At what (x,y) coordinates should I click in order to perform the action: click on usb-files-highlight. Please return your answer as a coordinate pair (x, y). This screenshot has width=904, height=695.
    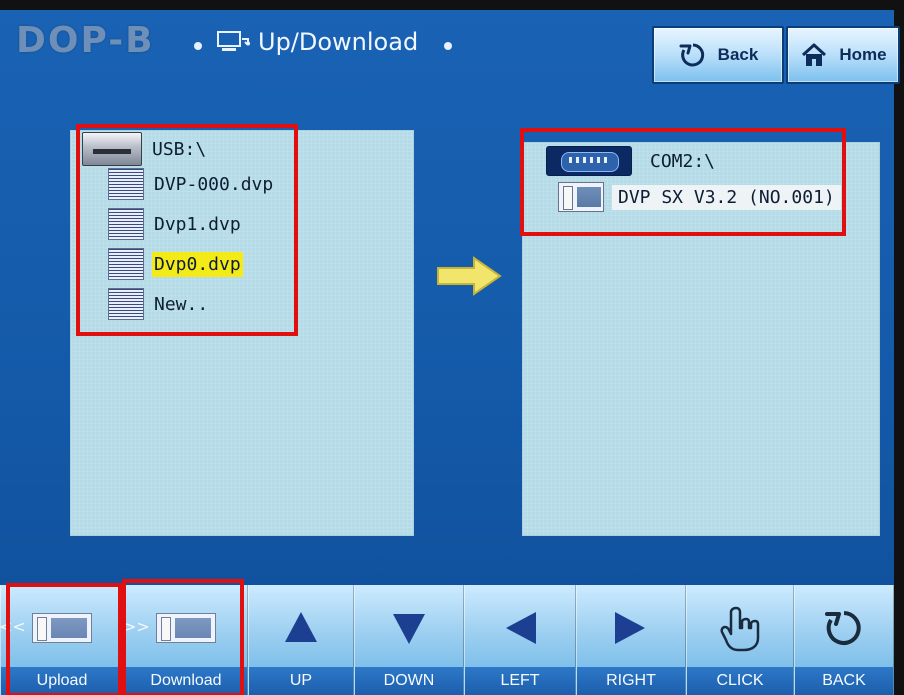
    Looking at the image, I should click on (187, 230).